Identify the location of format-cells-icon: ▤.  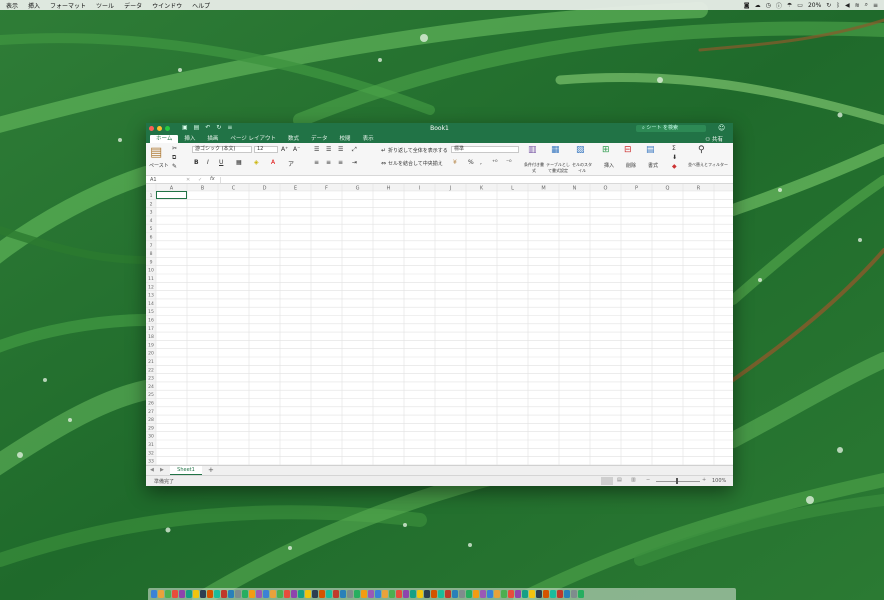
(650, 150).